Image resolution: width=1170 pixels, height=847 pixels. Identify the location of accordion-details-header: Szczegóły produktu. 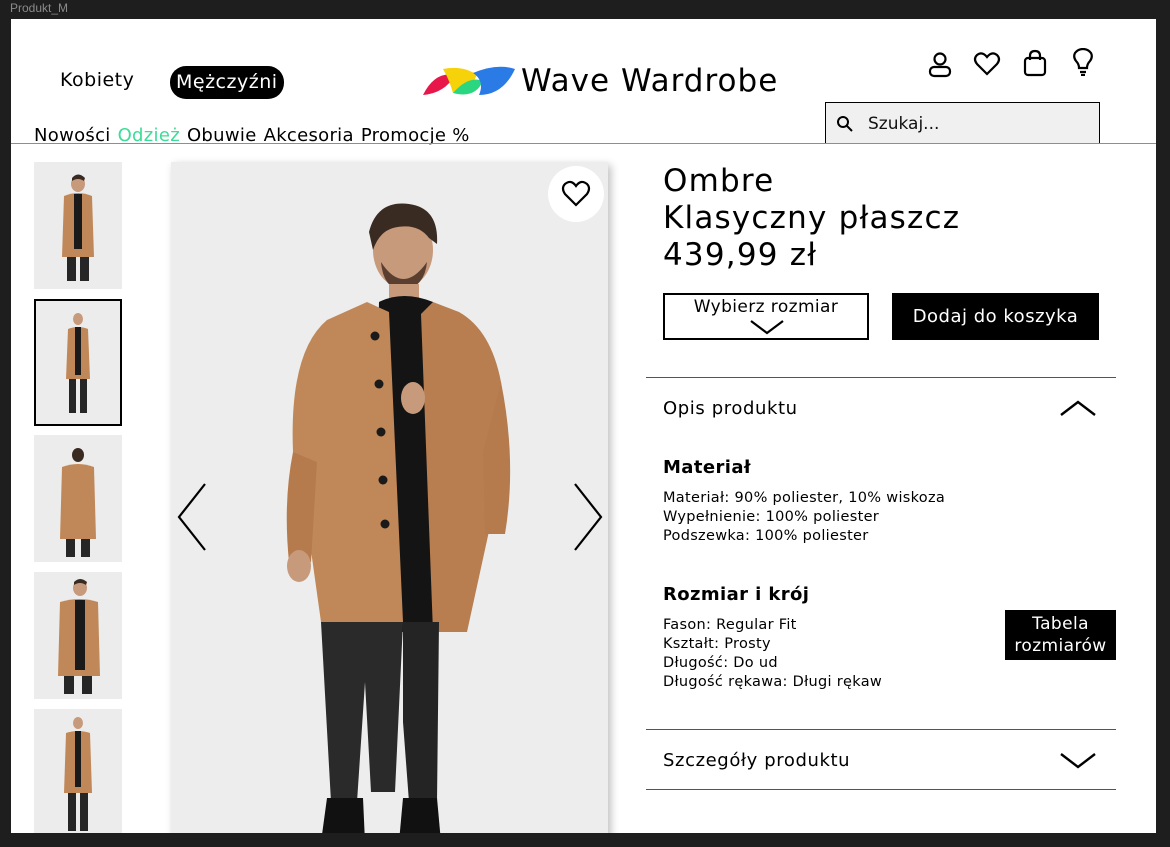
(756, 760).